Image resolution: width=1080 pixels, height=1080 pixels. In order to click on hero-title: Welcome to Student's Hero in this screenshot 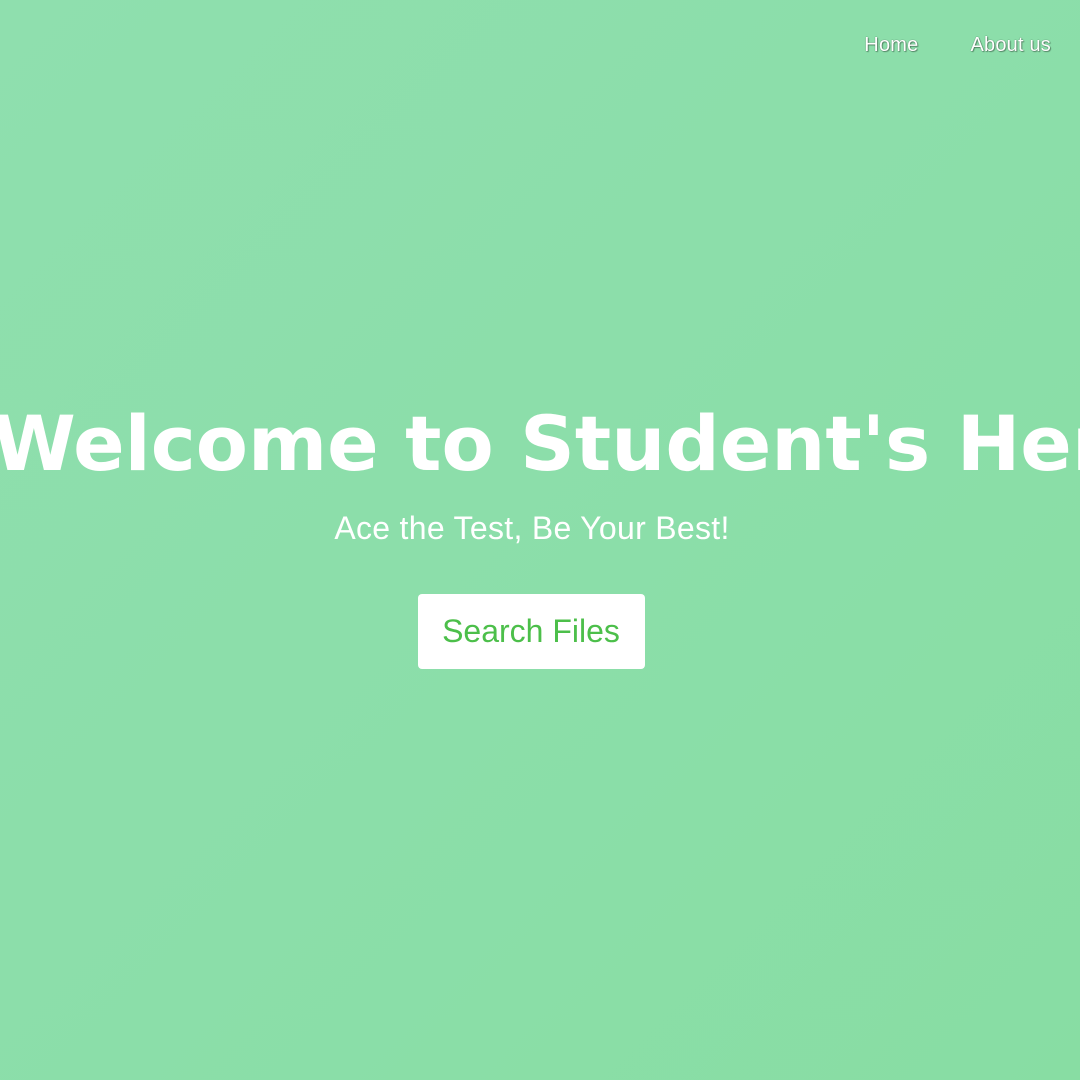, I will do `click(540, 443)`.